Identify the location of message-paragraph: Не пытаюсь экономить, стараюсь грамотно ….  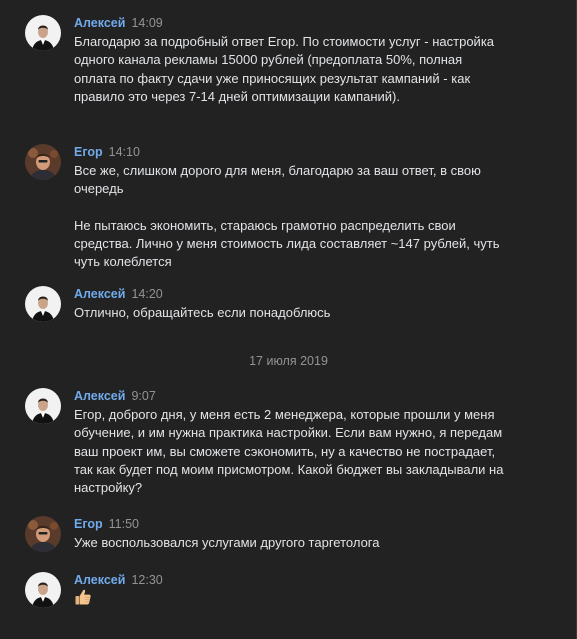
(287, 243).